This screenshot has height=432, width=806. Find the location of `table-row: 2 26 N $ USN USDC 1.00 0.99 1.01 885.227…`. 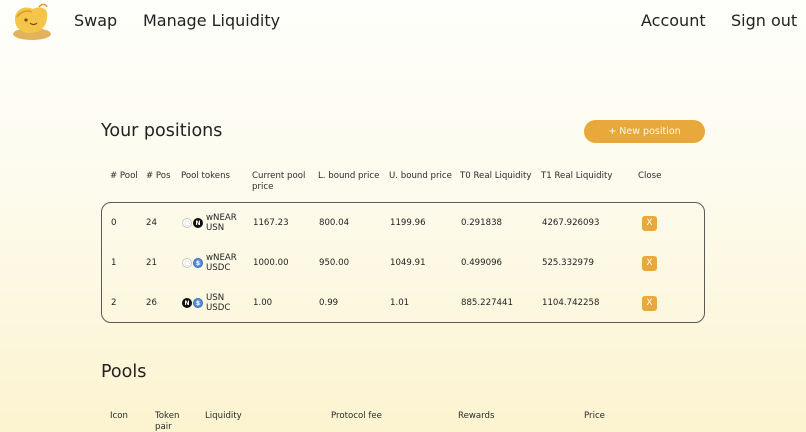

table-row: 2 26 N $ USN USDC 1.00 0.99 1.01 885.227… is located at coordinates (403, 303).